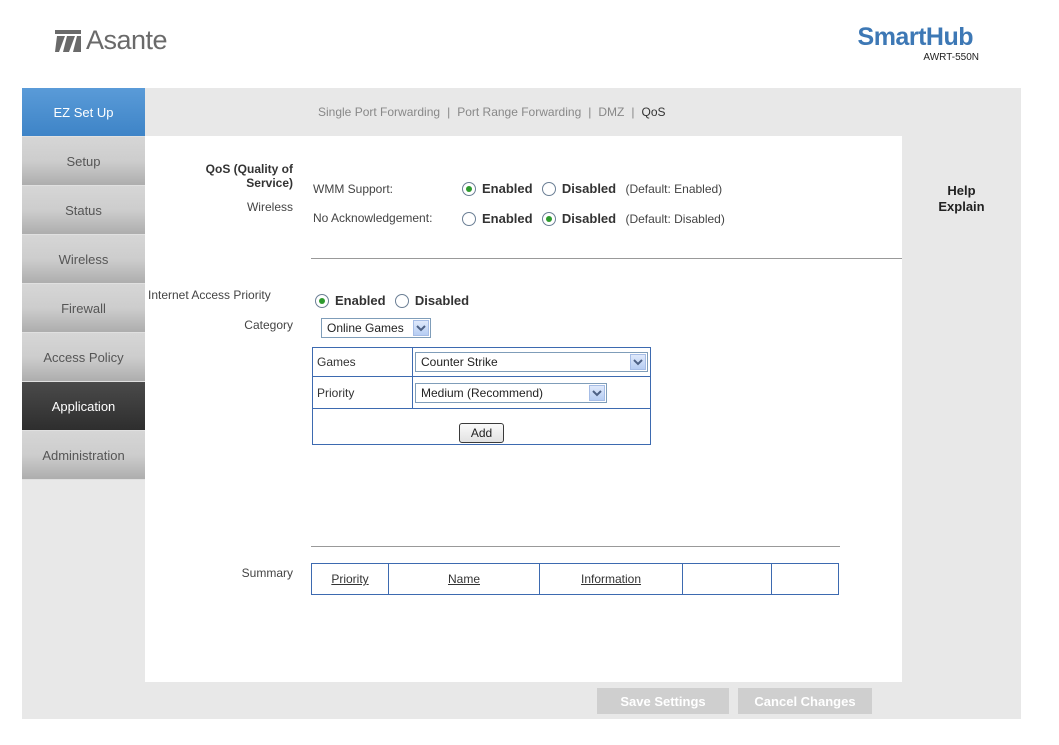 This screenshot has height=745, width=1059. Describe the element at coordinates (379, 112) in the screenshot. I see `subnav-single-port-forwarding: Single Port Forwarding` at that location.